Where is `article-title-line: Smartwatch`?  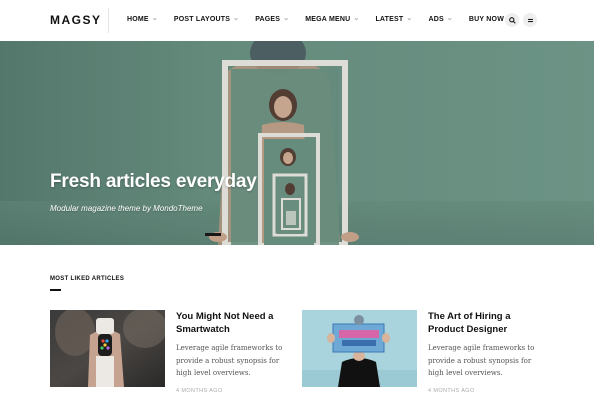
article-title-line: Smartwatch is located at coordinates (203, 329).